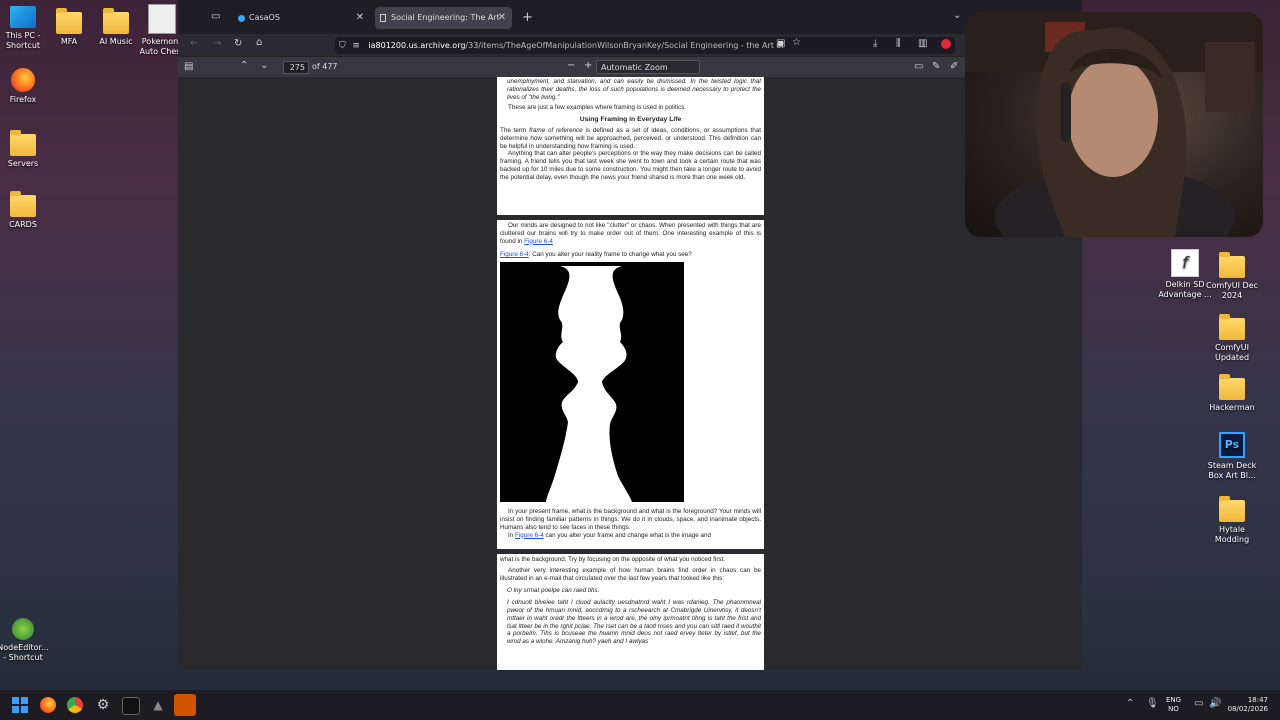  What do you see at coordinates (640, 705) in the screenshot?
I see `taskbar: ⚙ ▲ ⌃ 🎙 ENG NO ▭ 🔊 18:47 08/02/2026` at bounding box center [640, 705].